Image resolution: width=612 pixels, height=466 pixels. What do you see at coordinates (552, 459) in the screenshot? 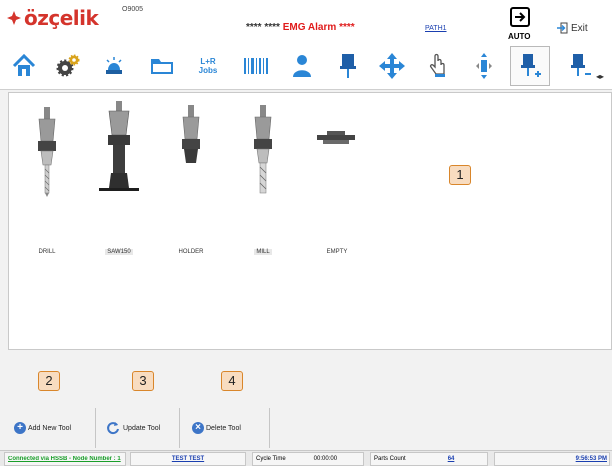
I see `clock-cell: 9:56:53 PM` at bounding box center [552, 459].